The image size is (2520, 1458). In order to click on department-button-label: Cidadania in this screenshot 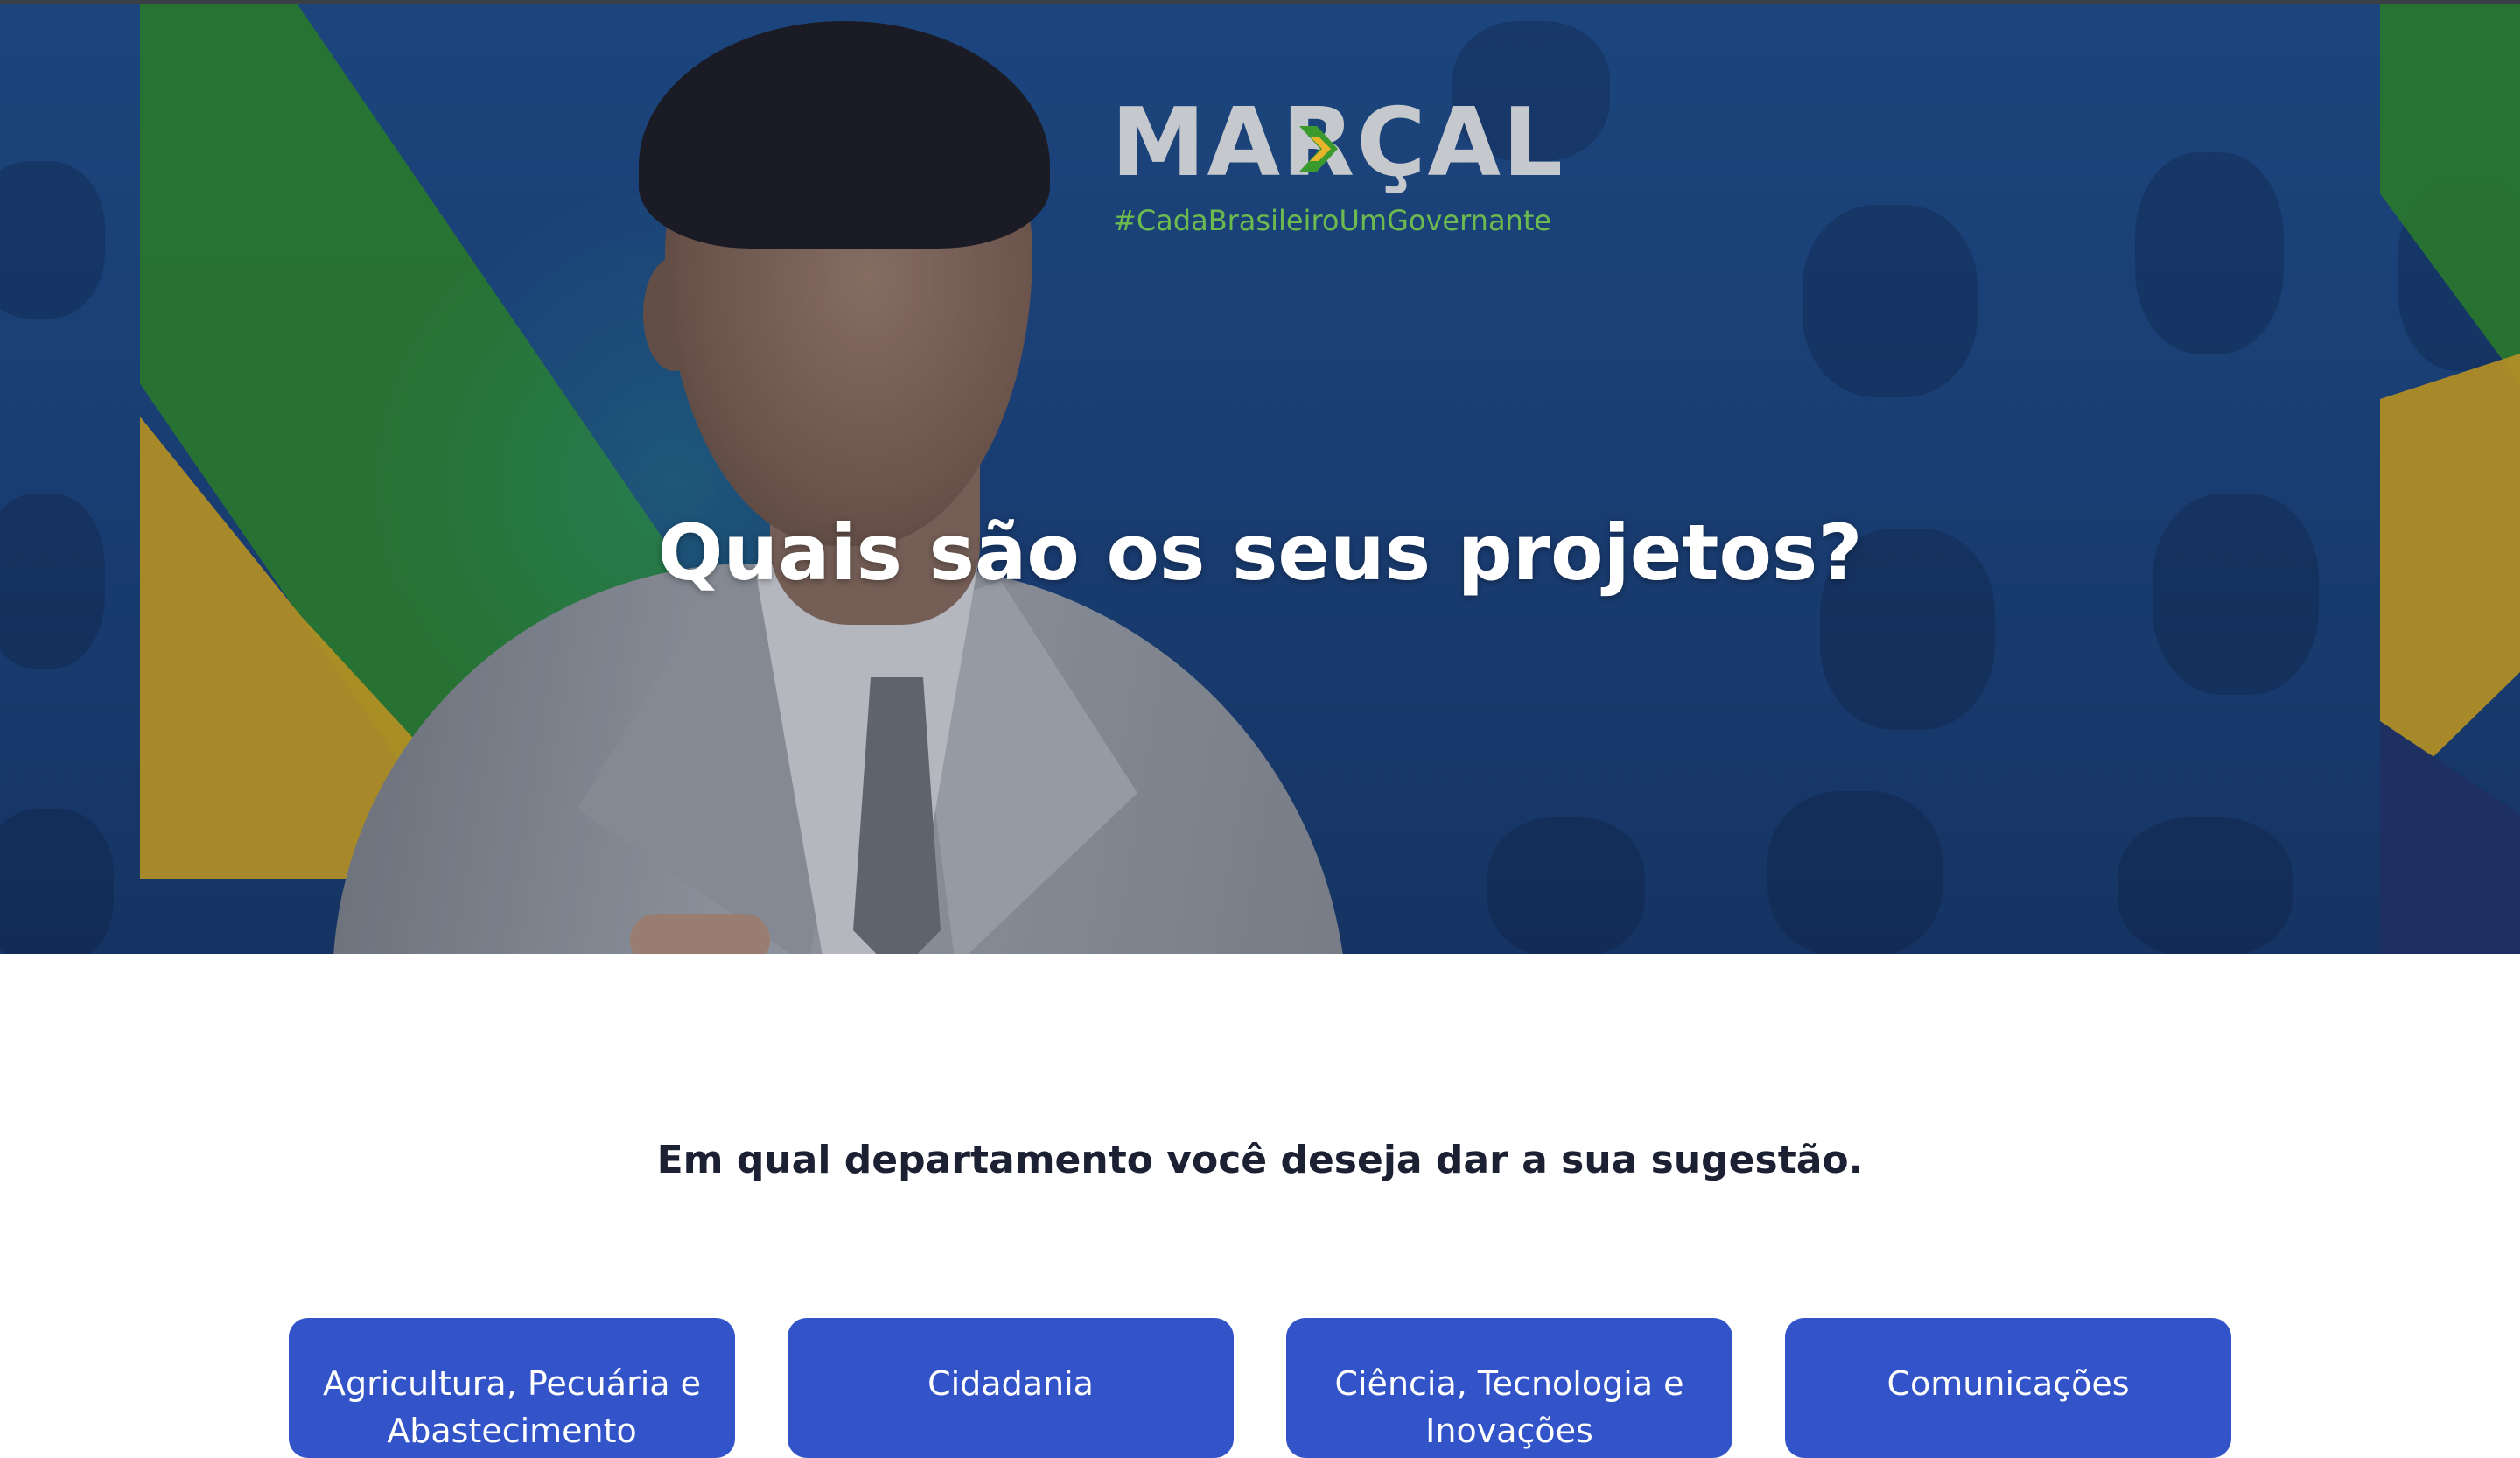, I will do `click(1011, 1383)`.